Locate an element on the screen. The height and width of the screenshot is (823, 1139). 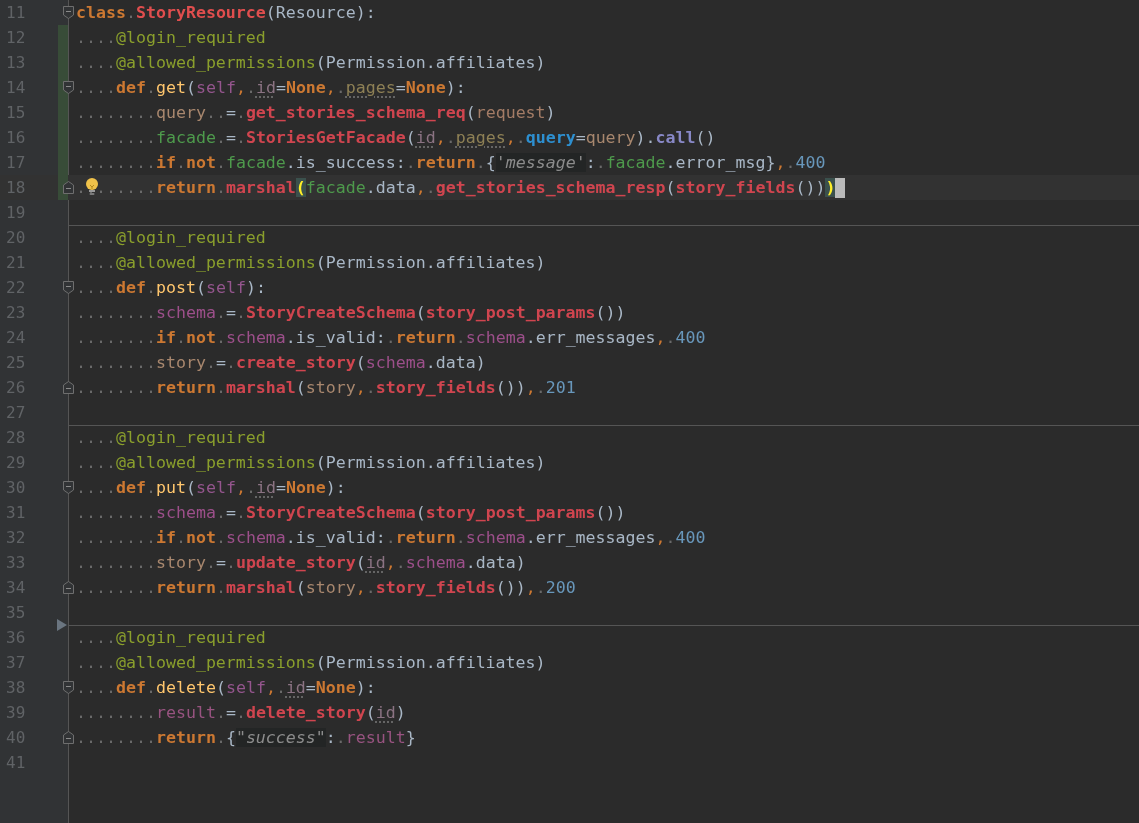
code-line: ........query..=.get_stories_schema_req(request) is located at coordinates (316, 113).